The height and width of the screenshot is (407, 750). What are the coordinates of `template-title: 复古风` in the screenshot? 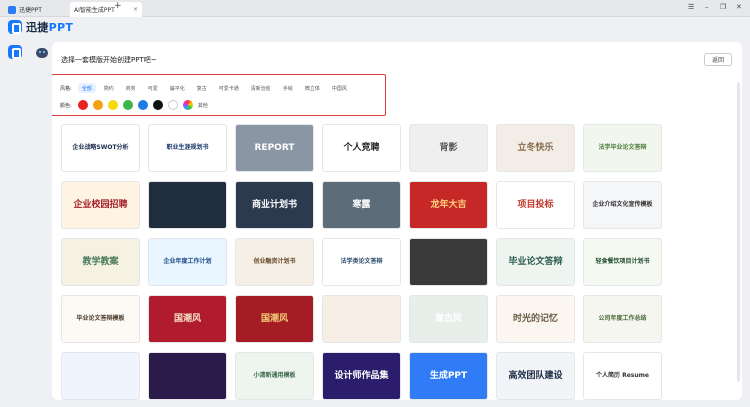 It's located at (448, 318).